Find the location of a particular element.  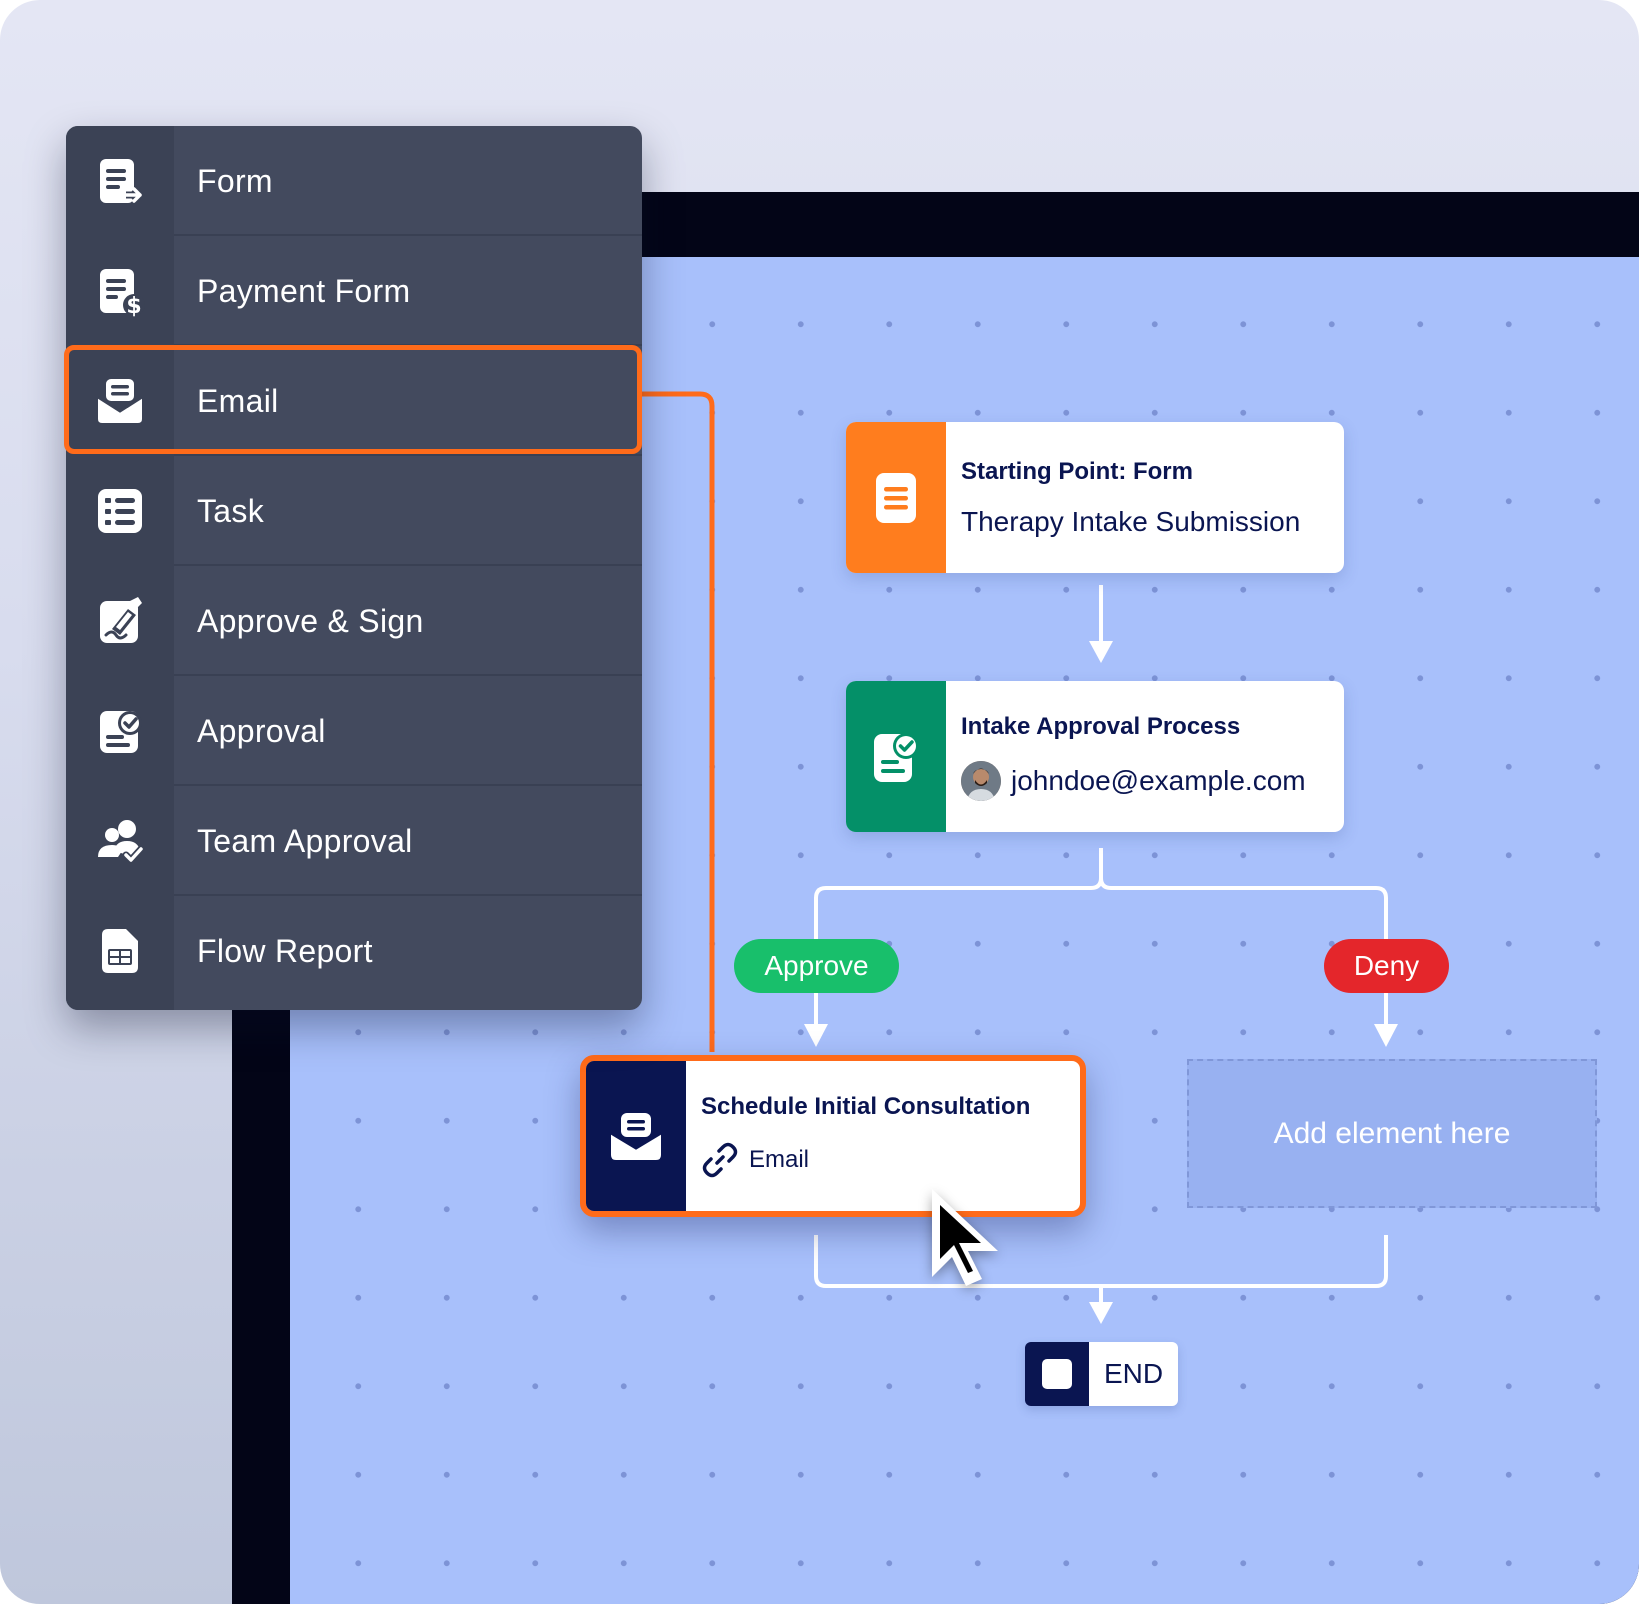

node-title: Schedule Initial Consultation is located at coordinates (866, 1106).